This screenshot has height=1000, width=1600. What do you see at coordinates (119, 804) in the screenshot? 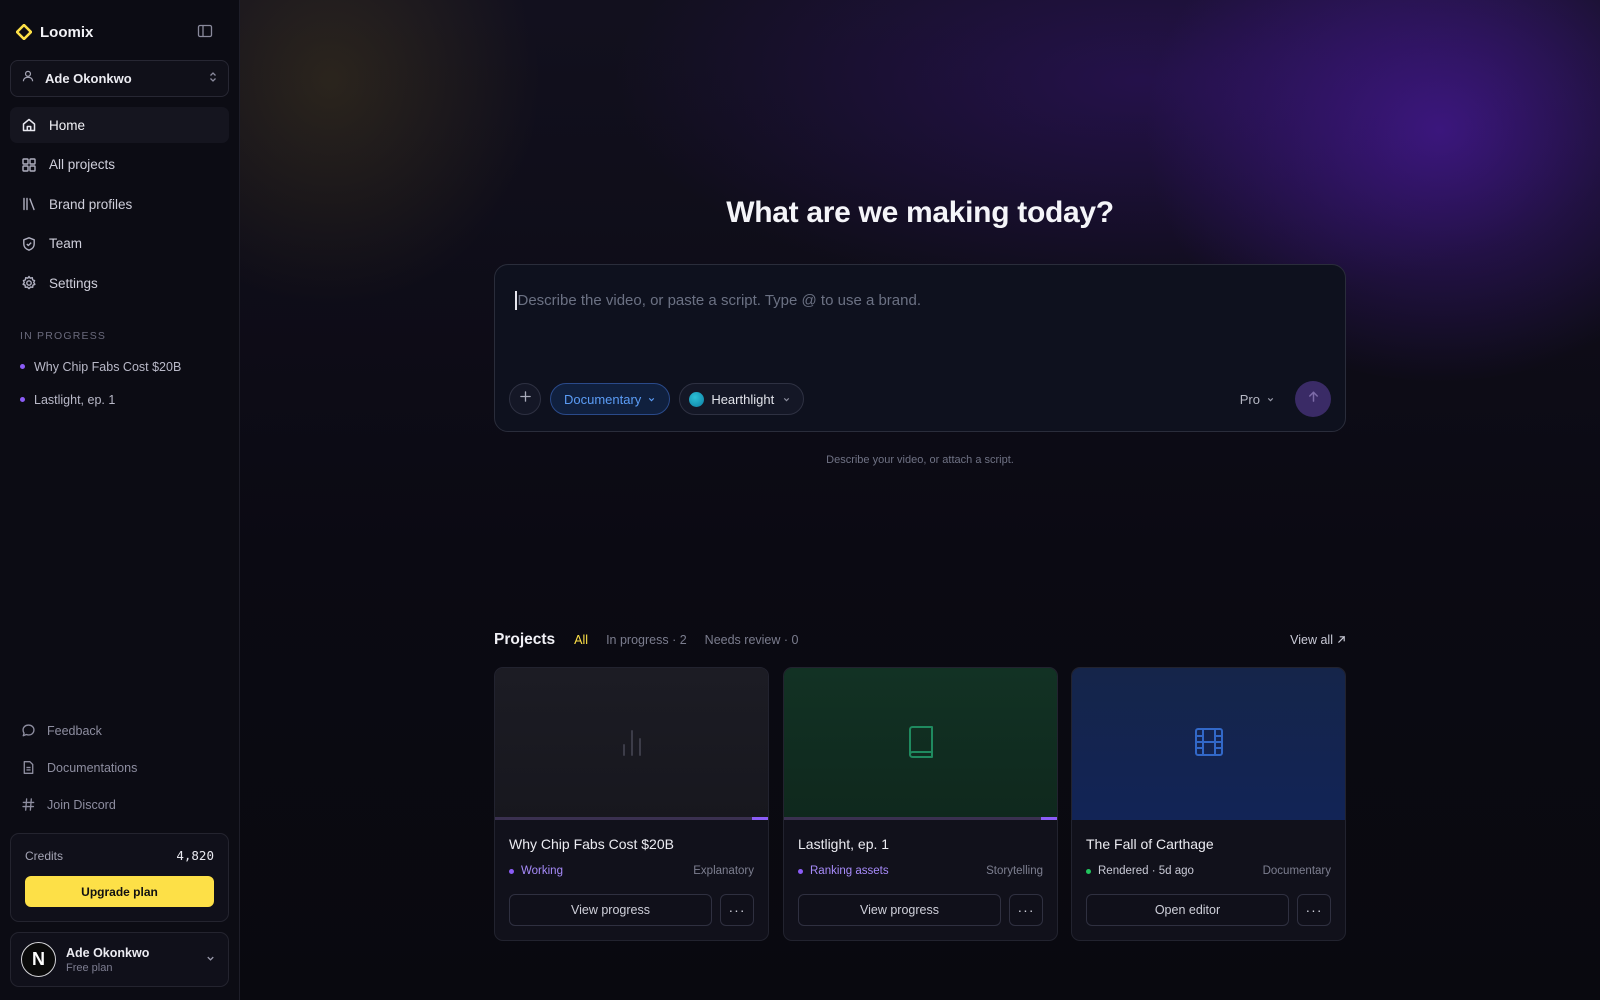
I see `discord-link: Join Discord` at bounding box center [119, 804].